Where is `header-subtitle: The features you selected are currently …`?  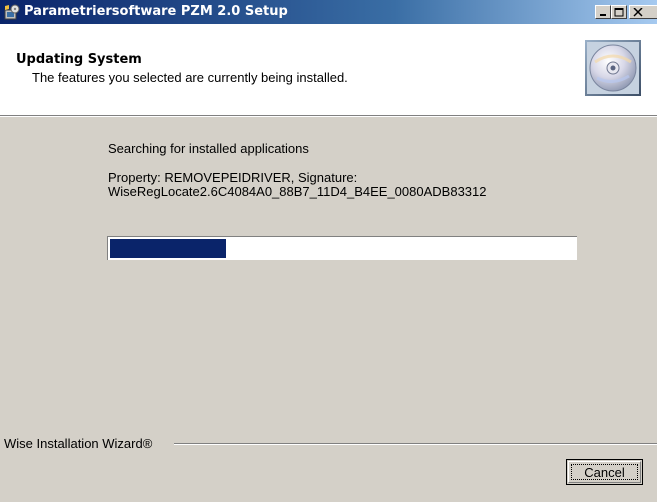
header-subtitle: The features you selected are currently … is located at coordinates (190, 77).